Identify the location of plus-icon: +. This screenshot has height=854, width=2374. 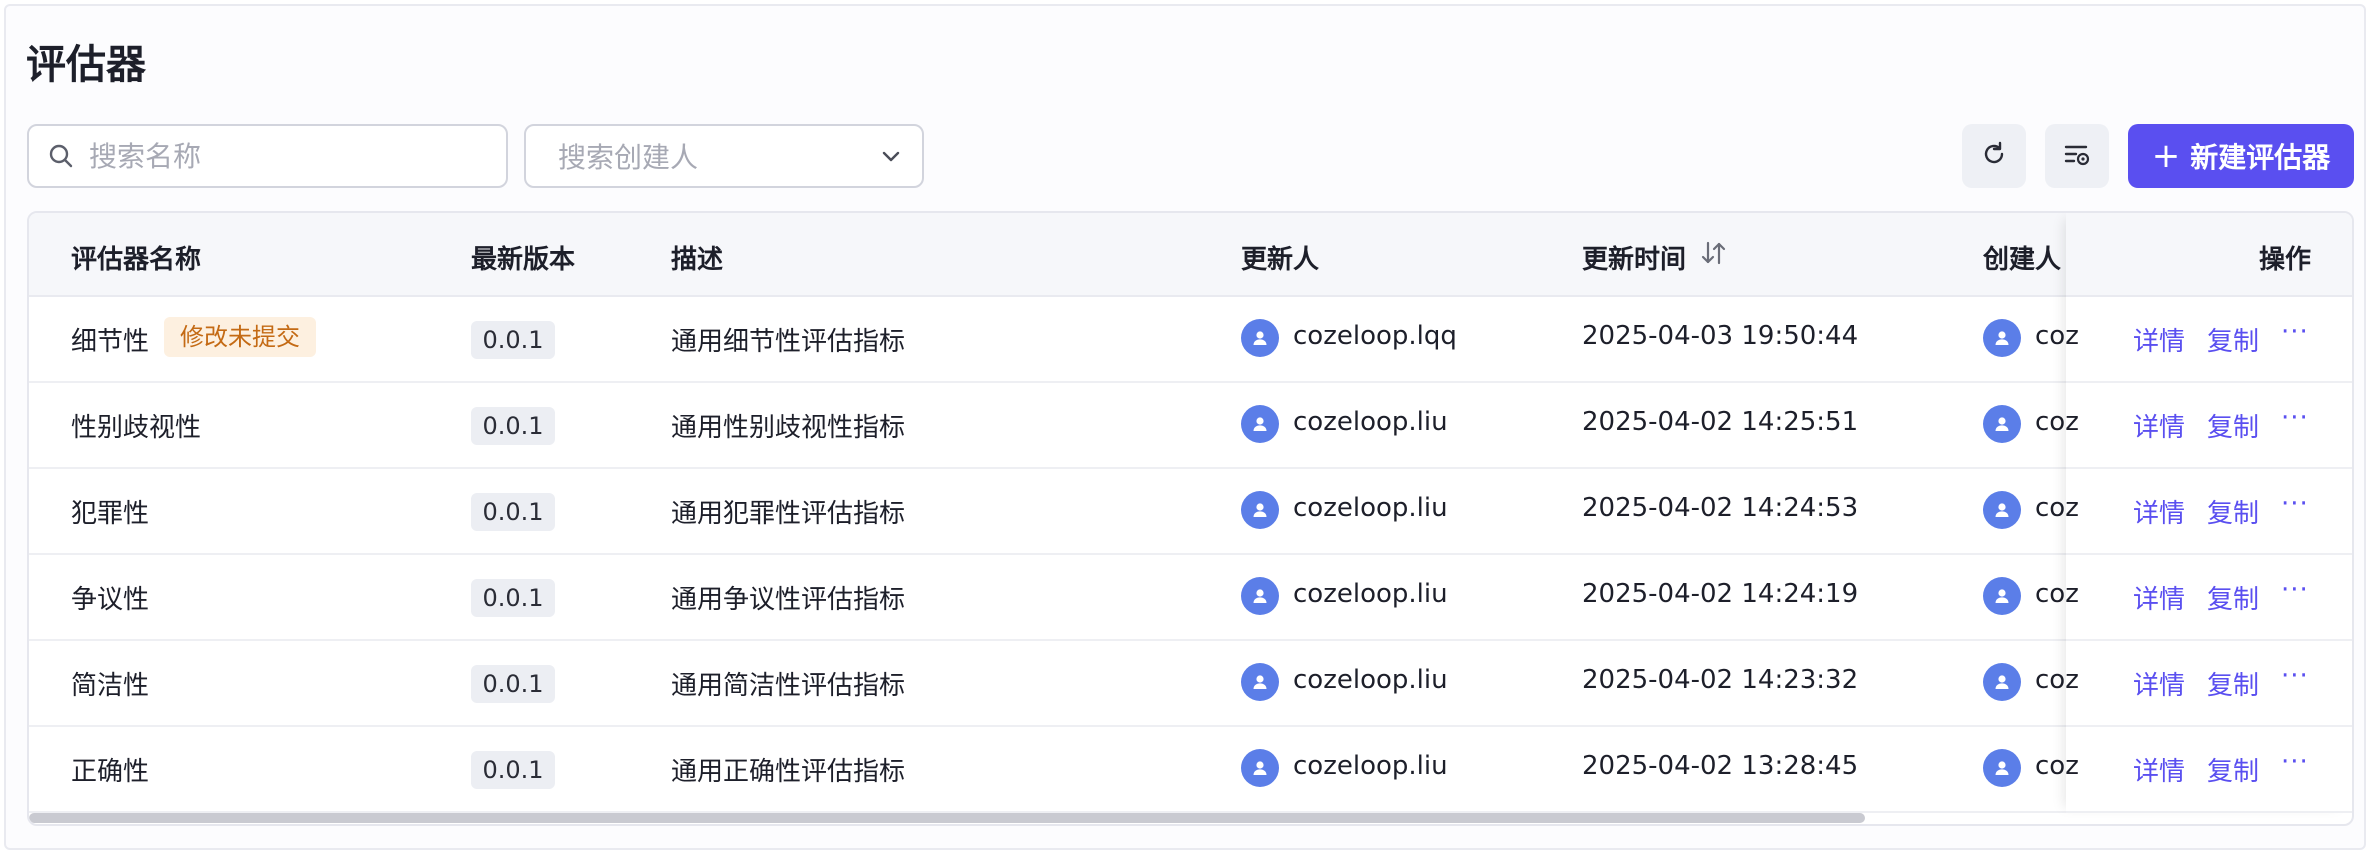
(2166, 156).